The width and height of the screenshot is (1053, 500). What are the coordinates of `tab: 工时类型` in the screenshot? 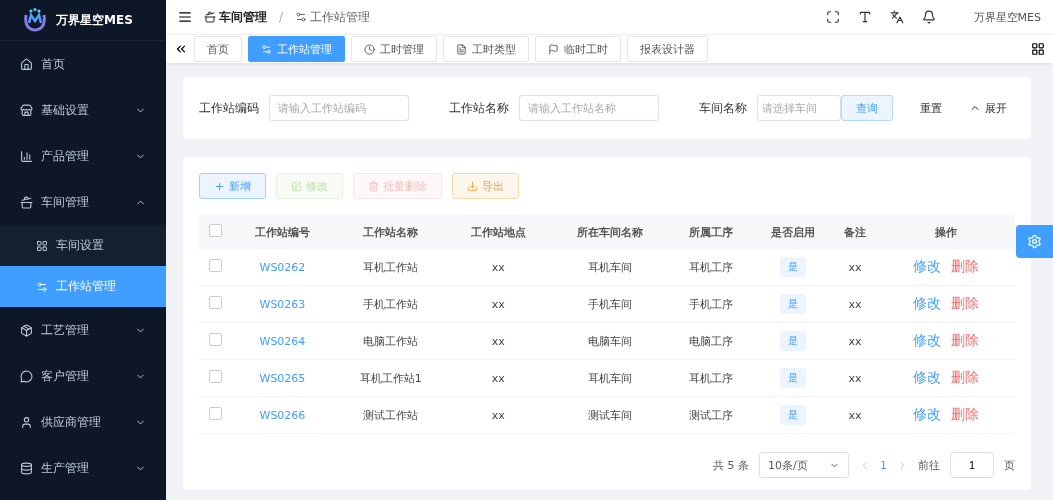 It's located at (486, 49).